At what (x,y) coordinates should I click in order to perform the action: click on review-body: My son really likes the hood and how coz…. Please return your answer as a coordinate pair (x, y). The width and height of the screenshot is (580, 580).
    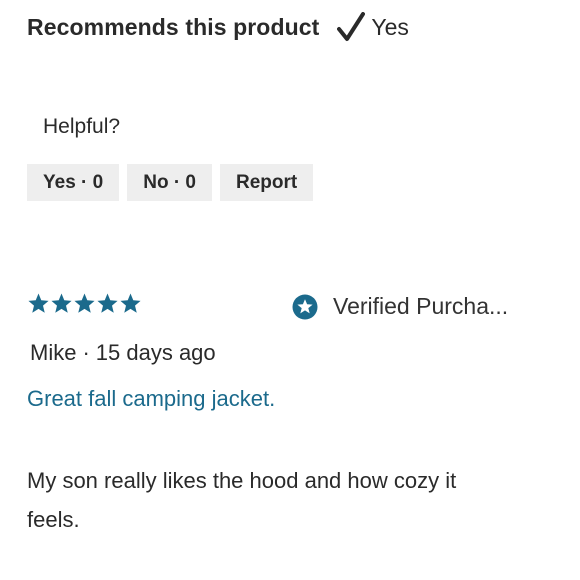
    Looking at the image, I should click on (242, 500).